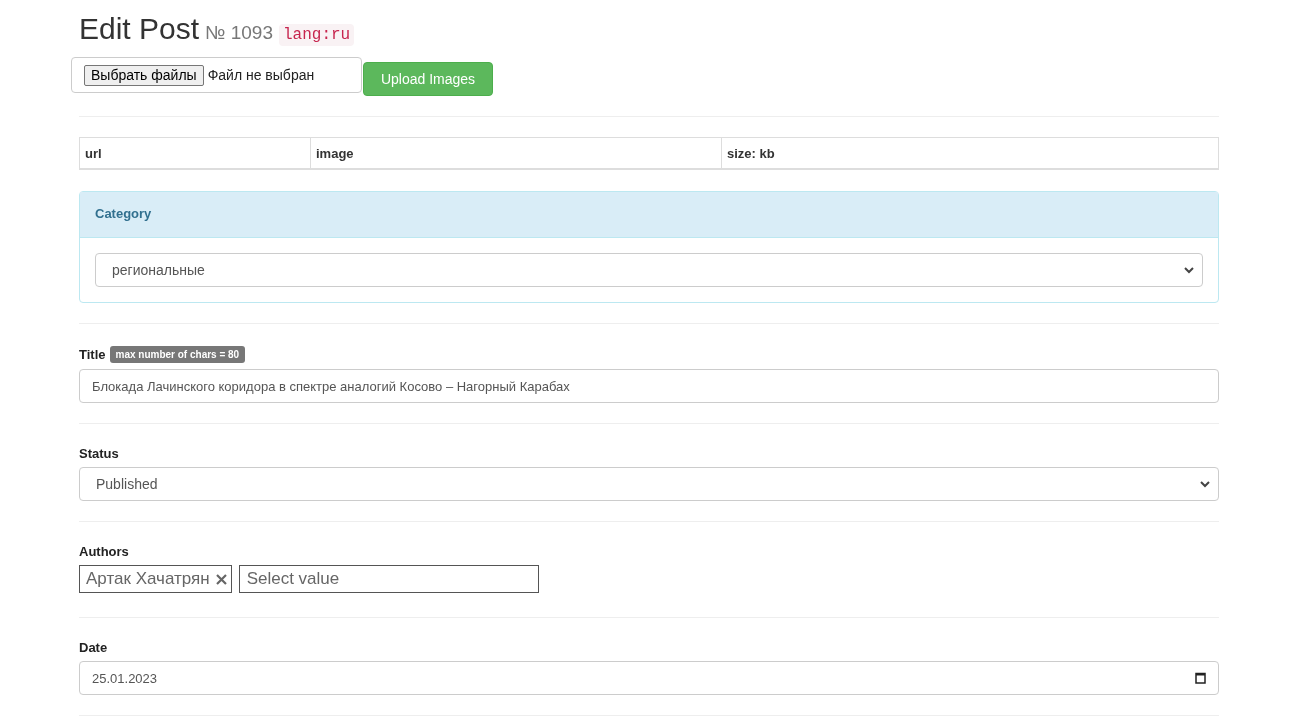 Image resolution: width=1313 pixels, height=723 pixels. Describe the element at coordinates (317, 35) in the screenshot. I see `language-code: lang:ru` at that location.